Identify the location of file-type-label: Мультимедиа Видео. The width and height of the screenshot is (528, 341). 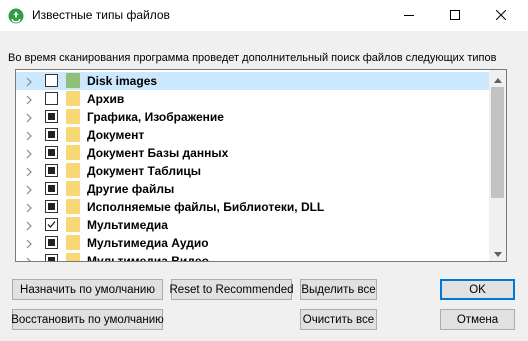
(148, 258).